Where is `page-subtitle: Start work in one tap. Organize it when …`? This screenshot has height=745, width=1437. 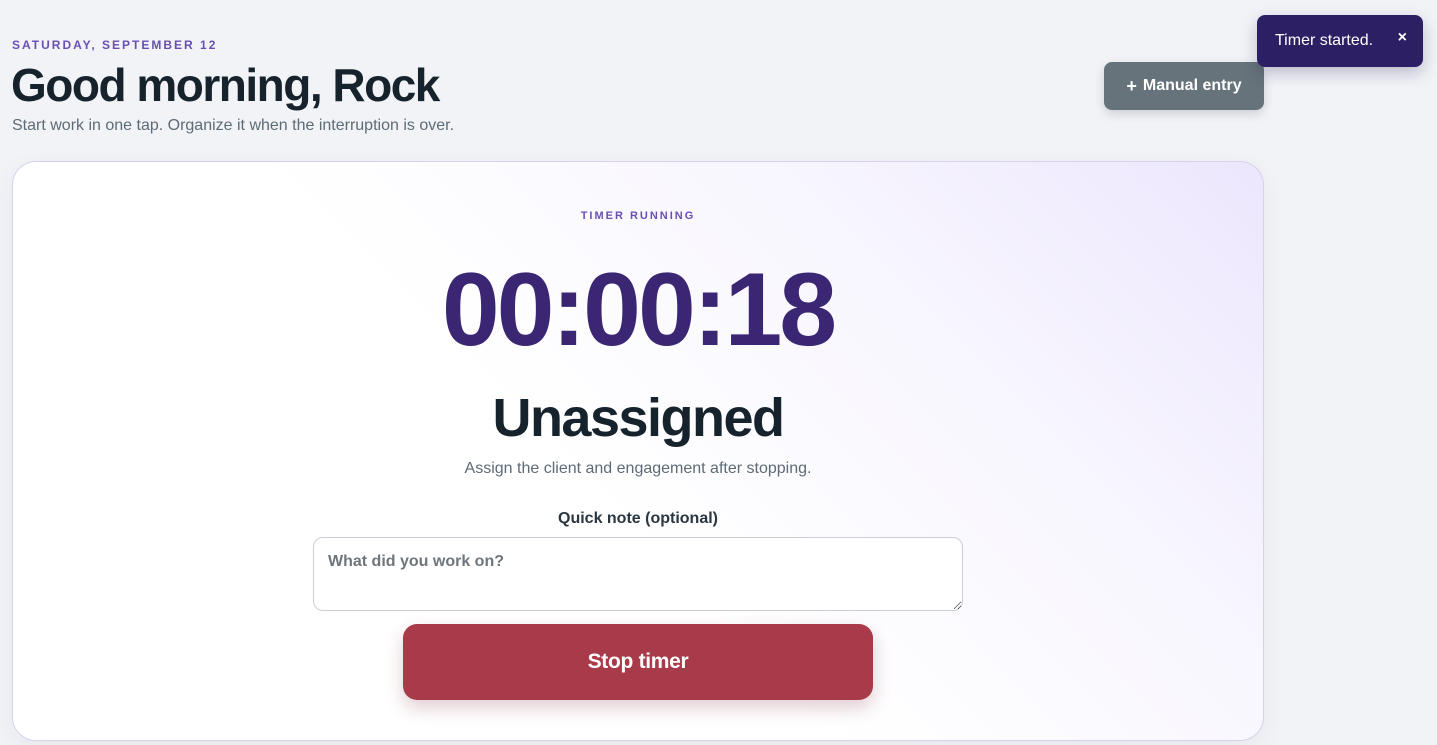
page-subtitle: Start work in one tap. Organize it when … is located at coordinates (233, 125).